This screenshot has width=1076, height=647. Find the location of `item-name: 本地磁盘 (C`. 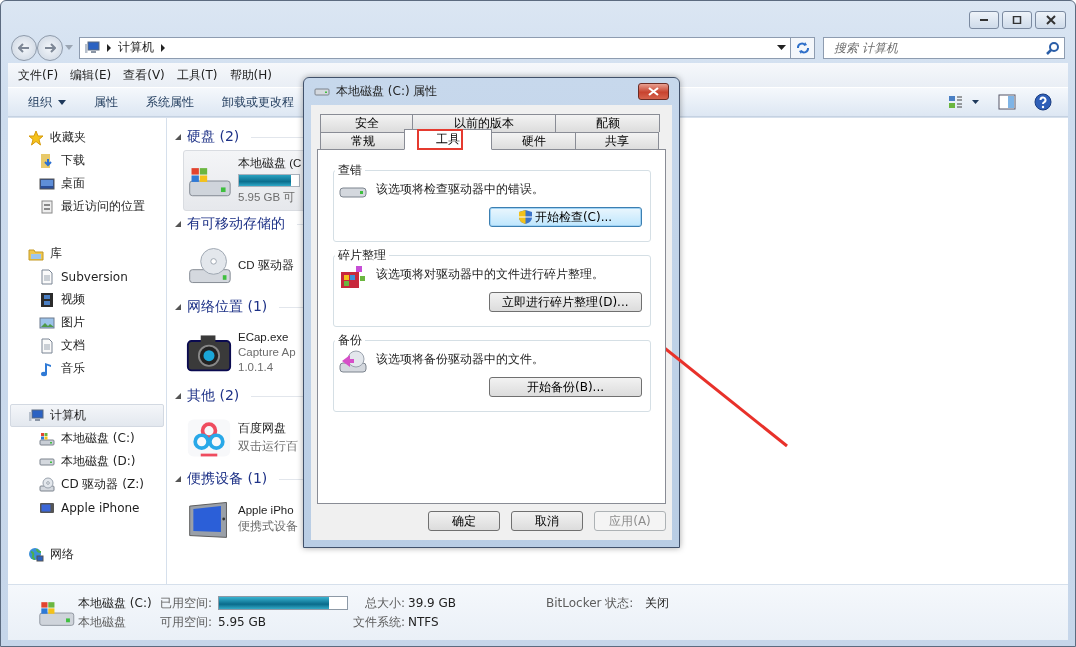

item-name: 本地磁盘 (C is located at coordinates (270, 163).